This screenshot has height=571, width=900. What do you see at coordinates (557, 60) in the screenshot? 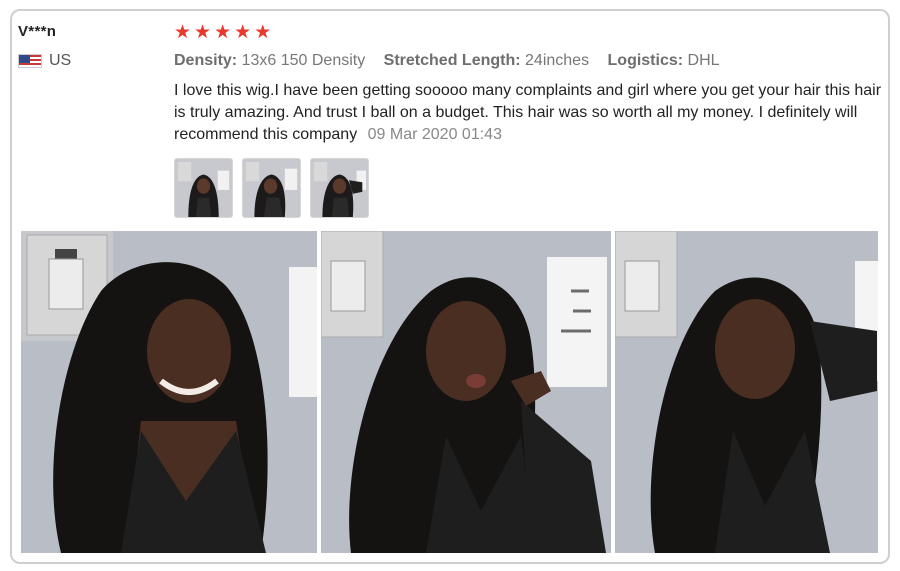
I see `spec-length-value: 24inches` at bounding box center [557, 60].